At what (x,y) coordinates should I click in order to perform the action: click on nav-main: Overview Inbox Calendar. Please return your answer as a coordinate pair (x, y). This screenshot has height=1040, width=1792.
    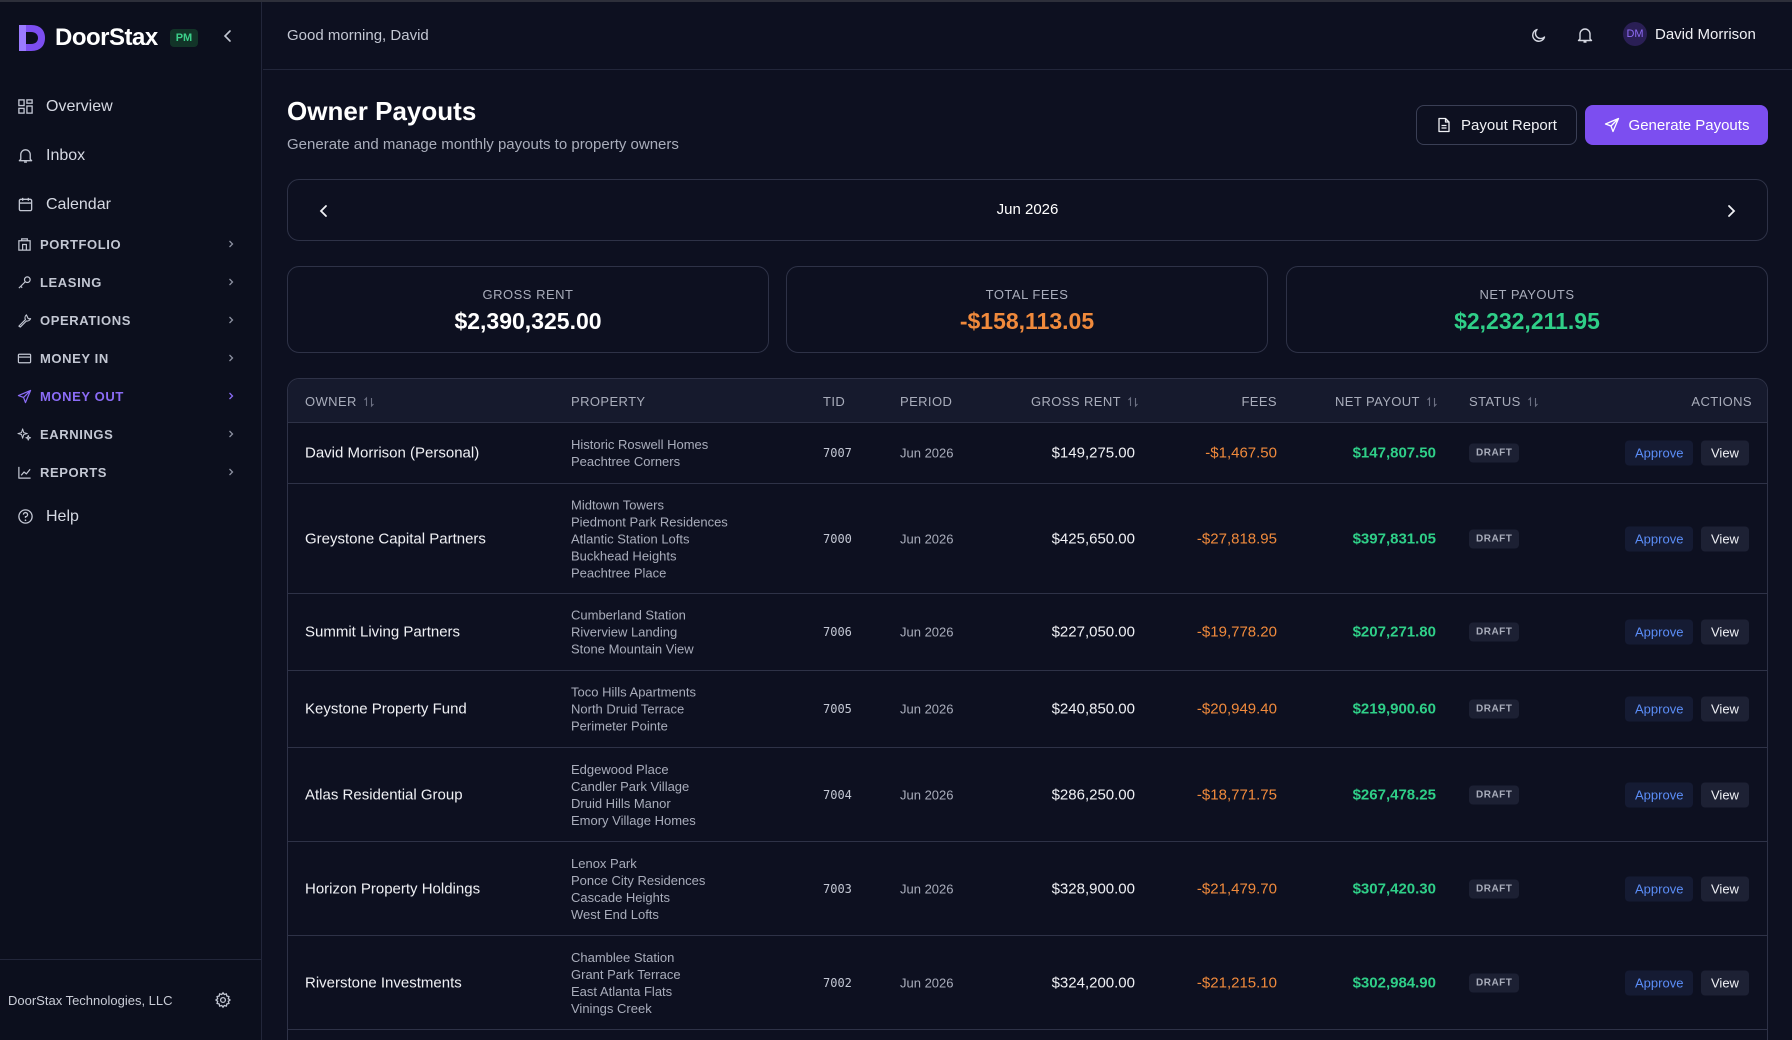
    Looking at the image, I should click on (131, 155).